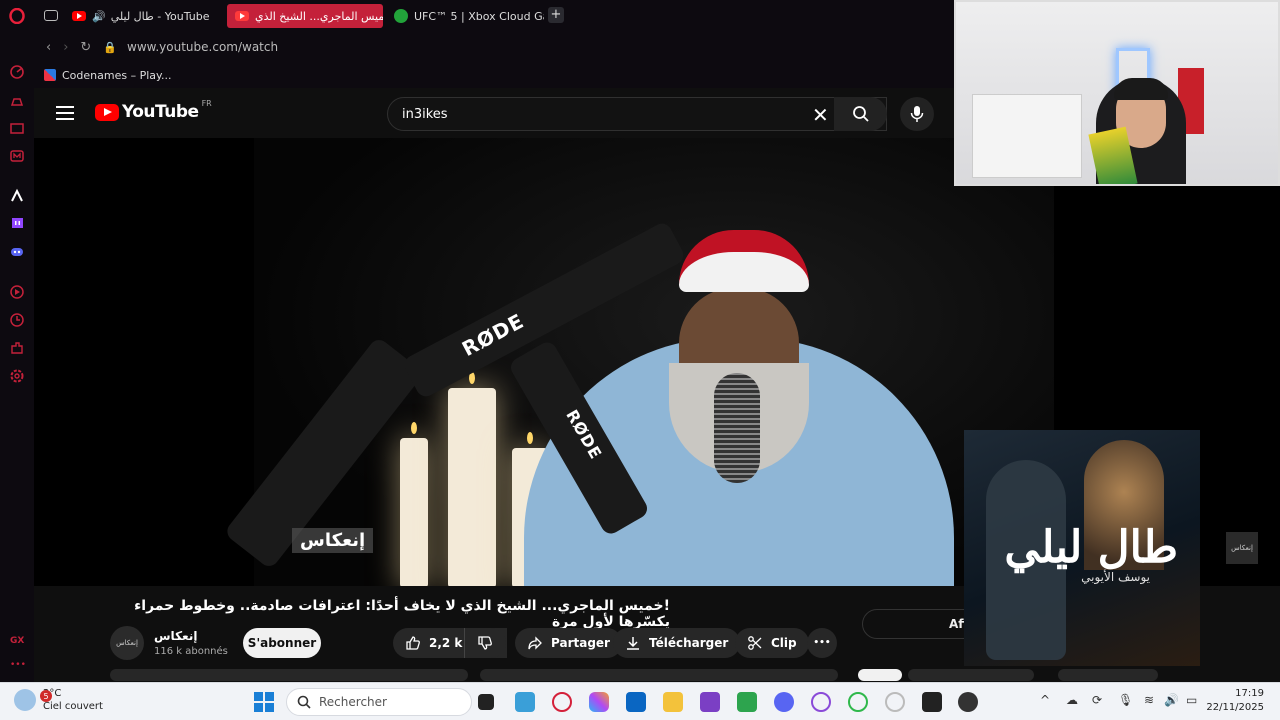  I want to click on thumbs-up-icon, so click(413, 643).